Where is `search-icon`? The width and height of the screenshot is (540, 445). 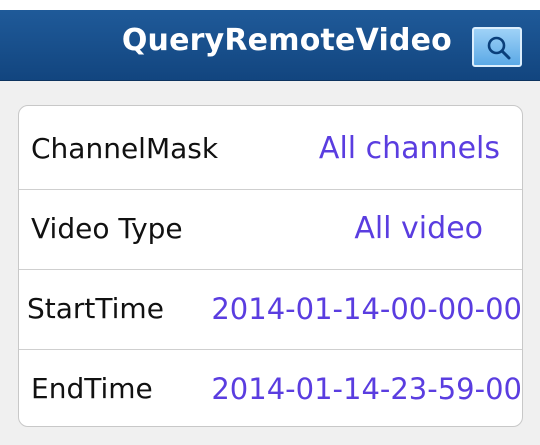
search-icon is located at coordinates (499, 48).